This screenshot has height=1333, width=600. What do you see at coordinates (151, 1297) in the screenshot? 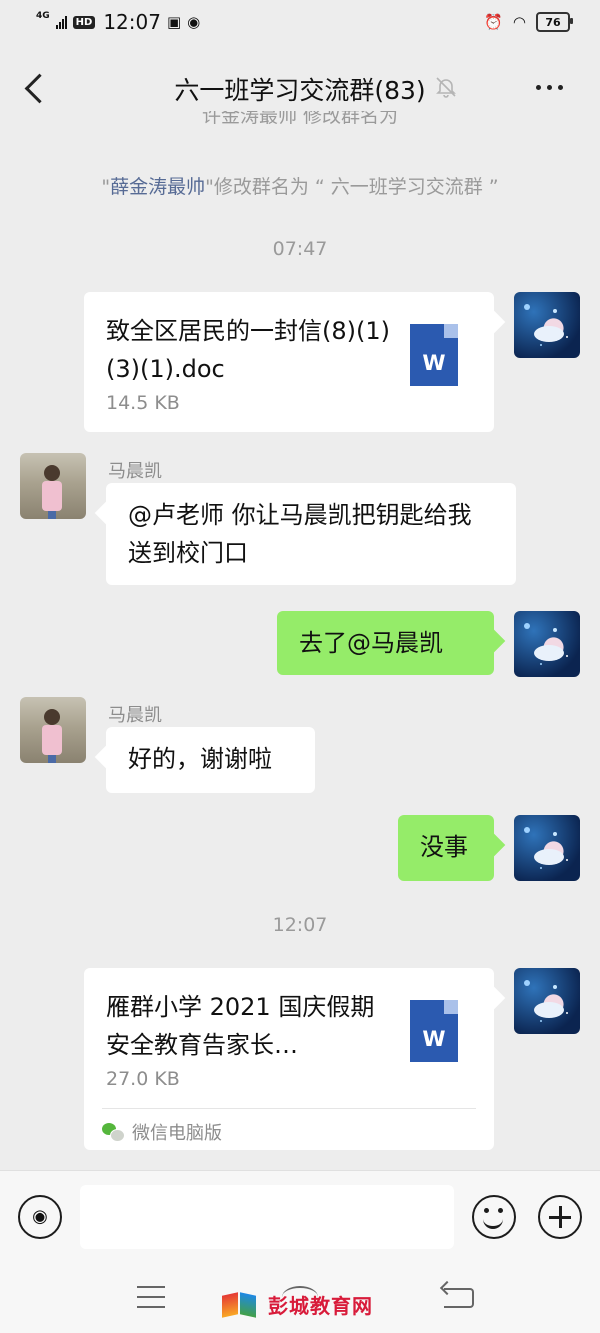
I see `nav-menu-button` at bounding box center [151, 1297].